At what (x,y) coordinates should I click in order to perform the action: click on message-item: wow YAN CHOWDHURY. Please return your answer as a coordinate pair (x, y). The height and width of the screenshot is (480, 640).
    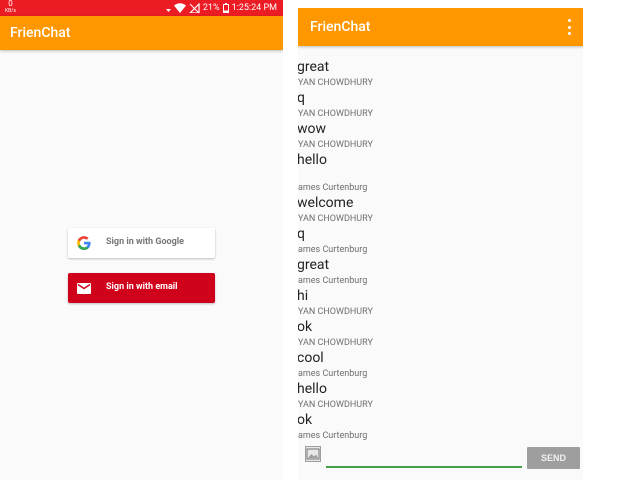
    Looking at the image, I should click on (440, 135).